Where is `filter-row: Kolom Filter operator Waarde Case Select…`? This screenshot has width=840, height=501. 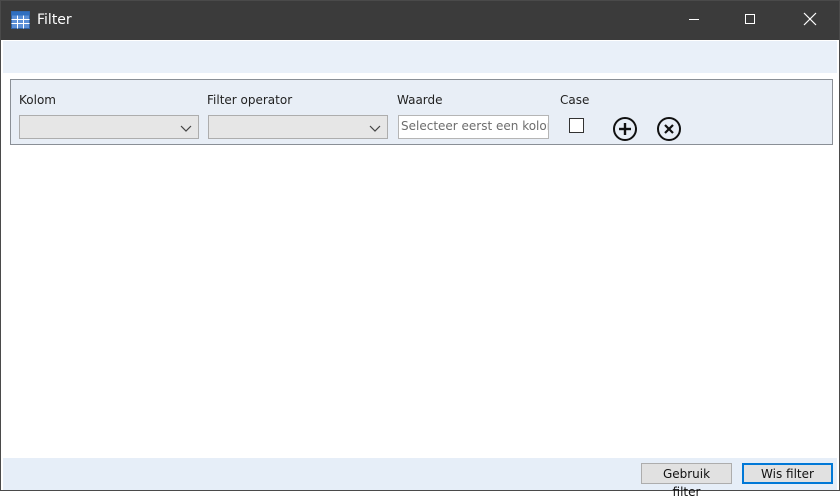 filter-row: Kolom Filter operator Waarde Case Select… is located at coordinates (421, 112).